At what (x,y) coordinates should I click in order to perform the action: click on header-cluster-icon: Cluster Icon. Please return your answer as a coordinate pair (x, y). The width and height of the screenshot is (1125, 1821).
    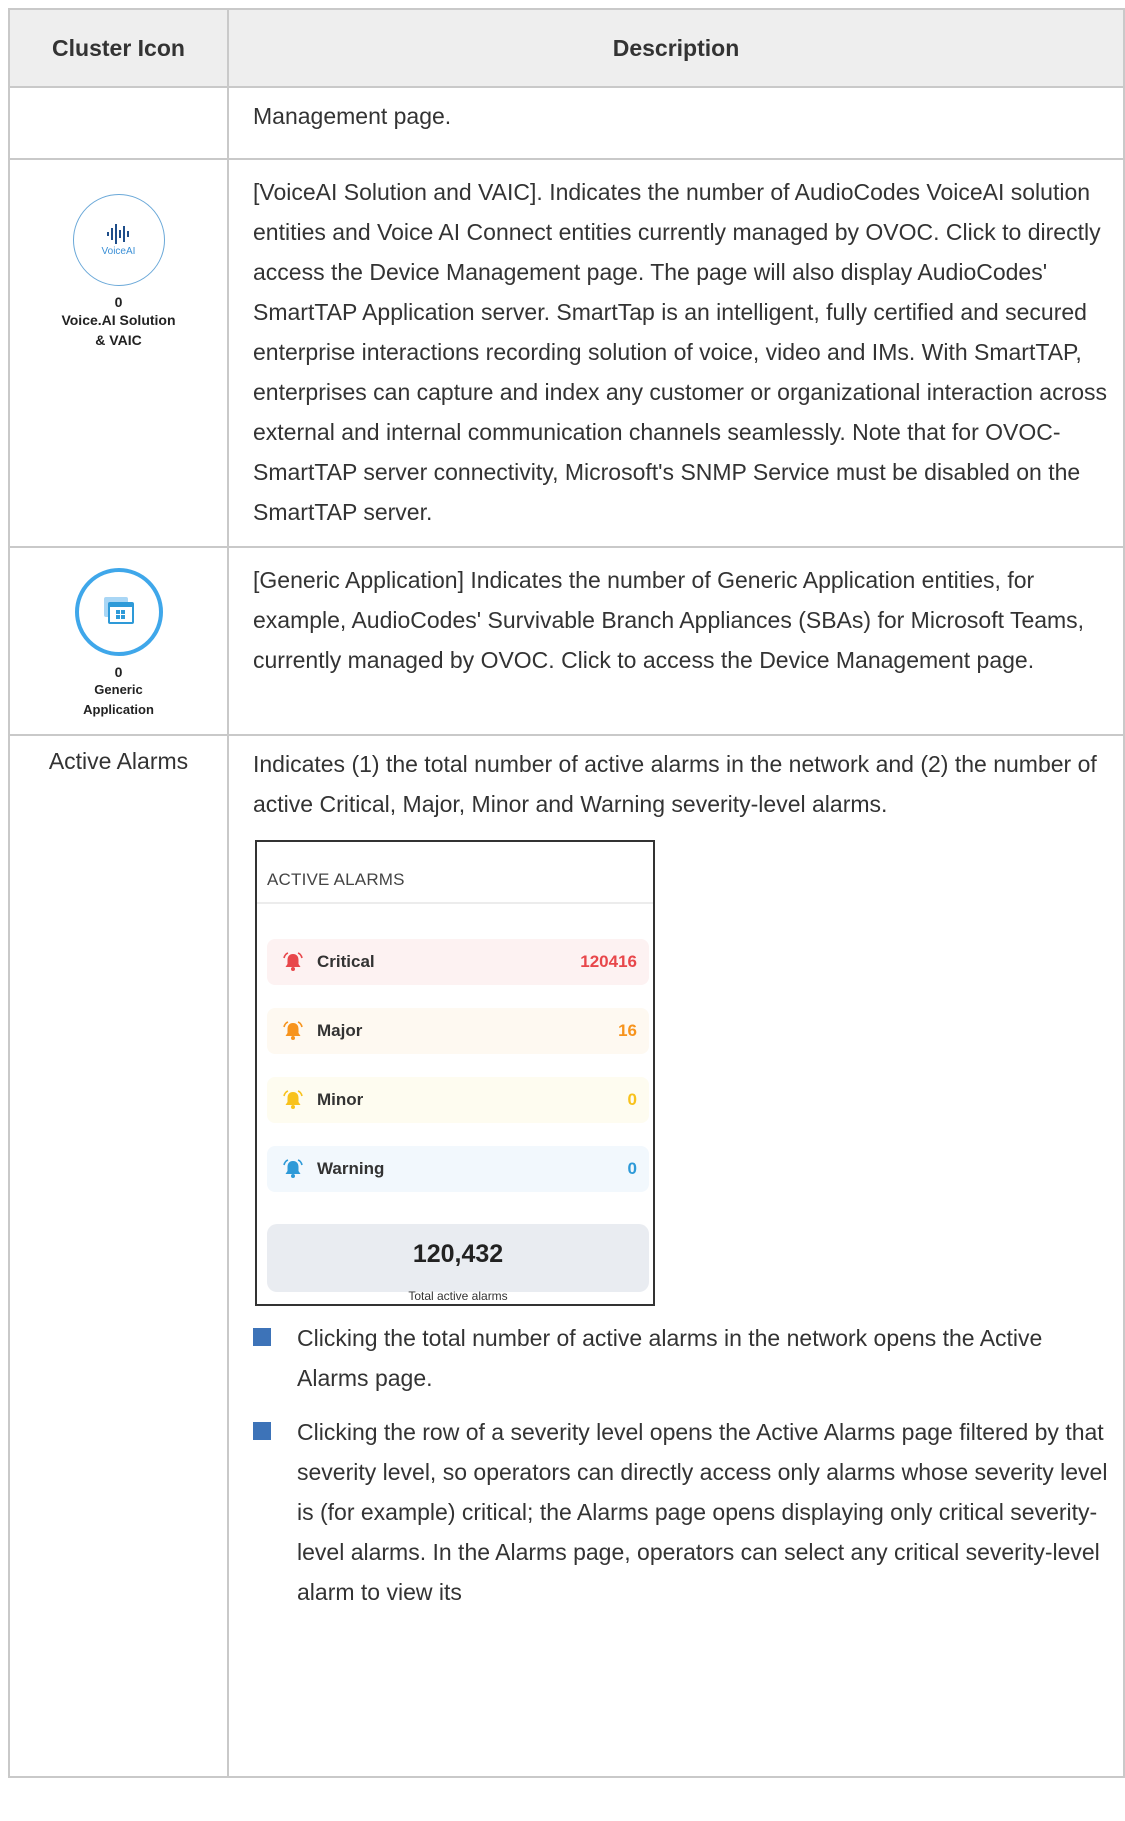
    Looking at the image, I should click on (118, 48).